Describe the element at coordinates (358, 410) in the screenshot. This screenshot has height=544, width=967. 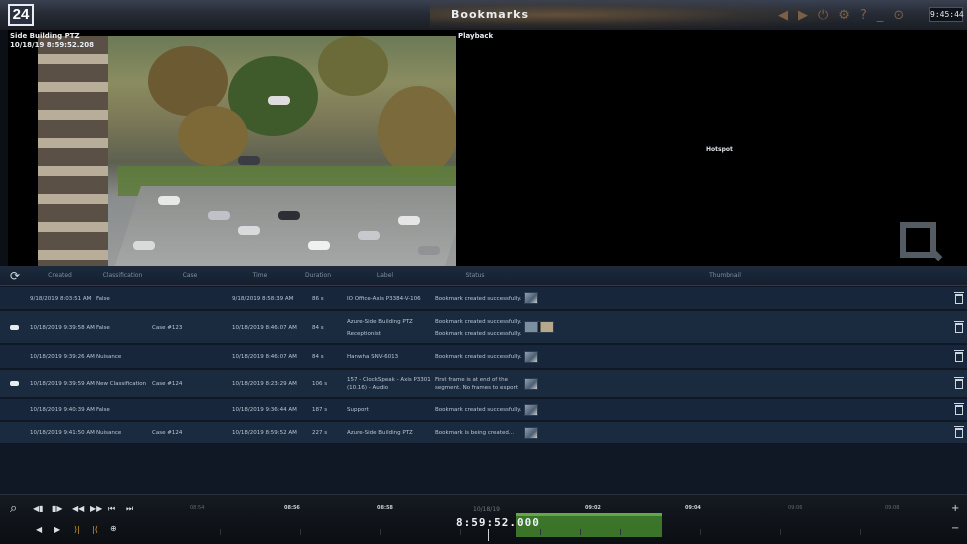
I see `cell-label: Support` at that location.